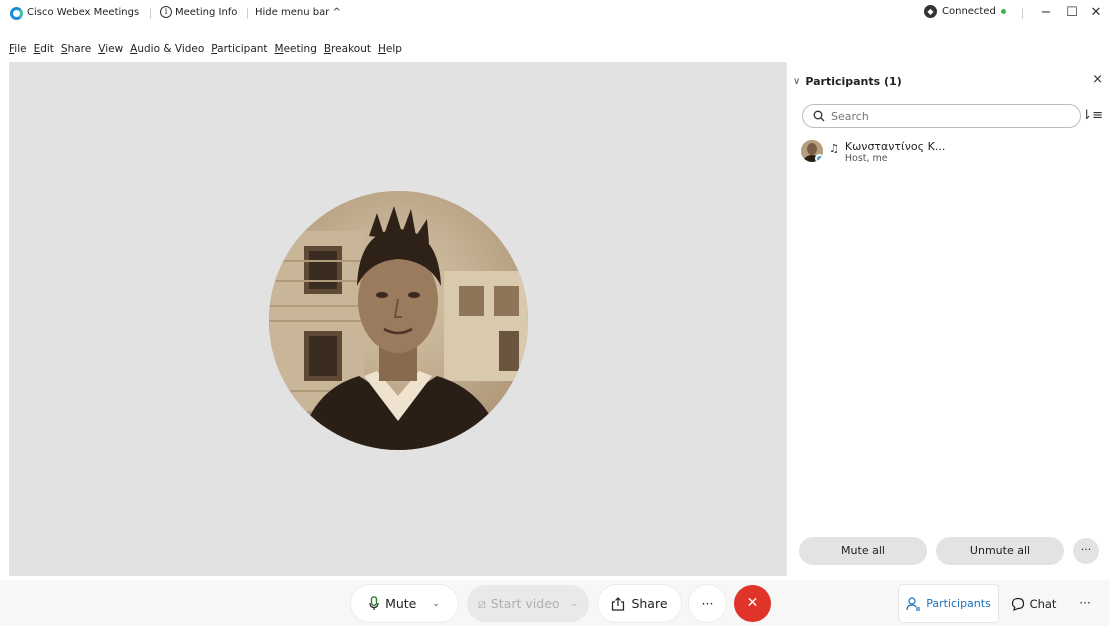 This screenshot has width=1109, height=626. Describe the element at coordinates (171, 49) in the screenshot. I see `menu-label: udio & Video` at that location.